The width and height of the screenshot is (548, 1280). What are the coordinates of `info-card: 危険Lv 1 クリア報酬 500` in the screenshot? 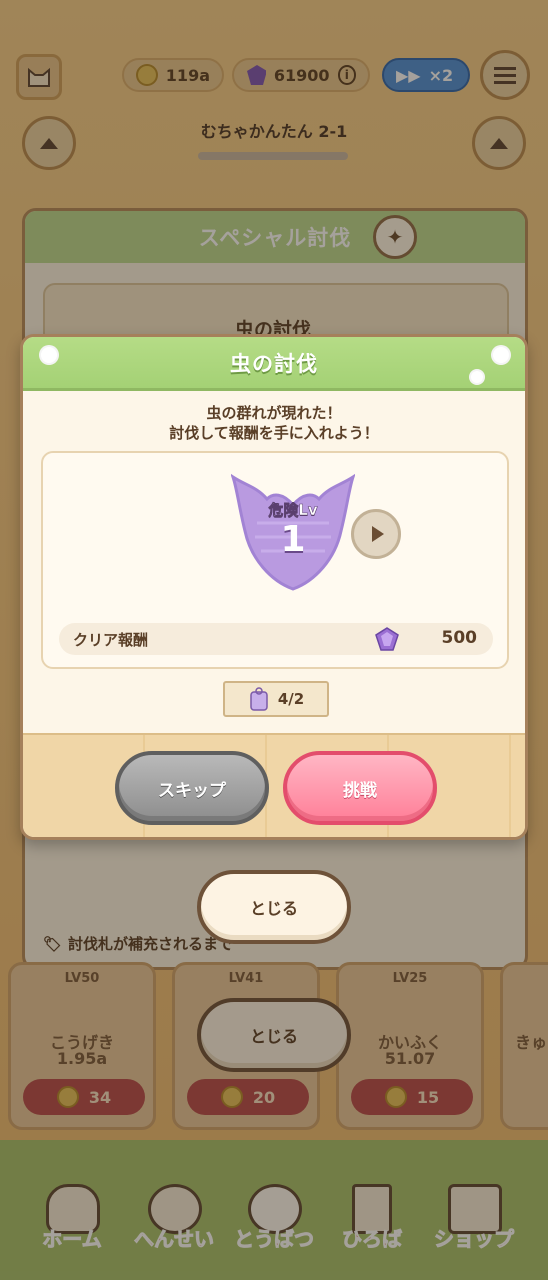 It's located at (275, 560).